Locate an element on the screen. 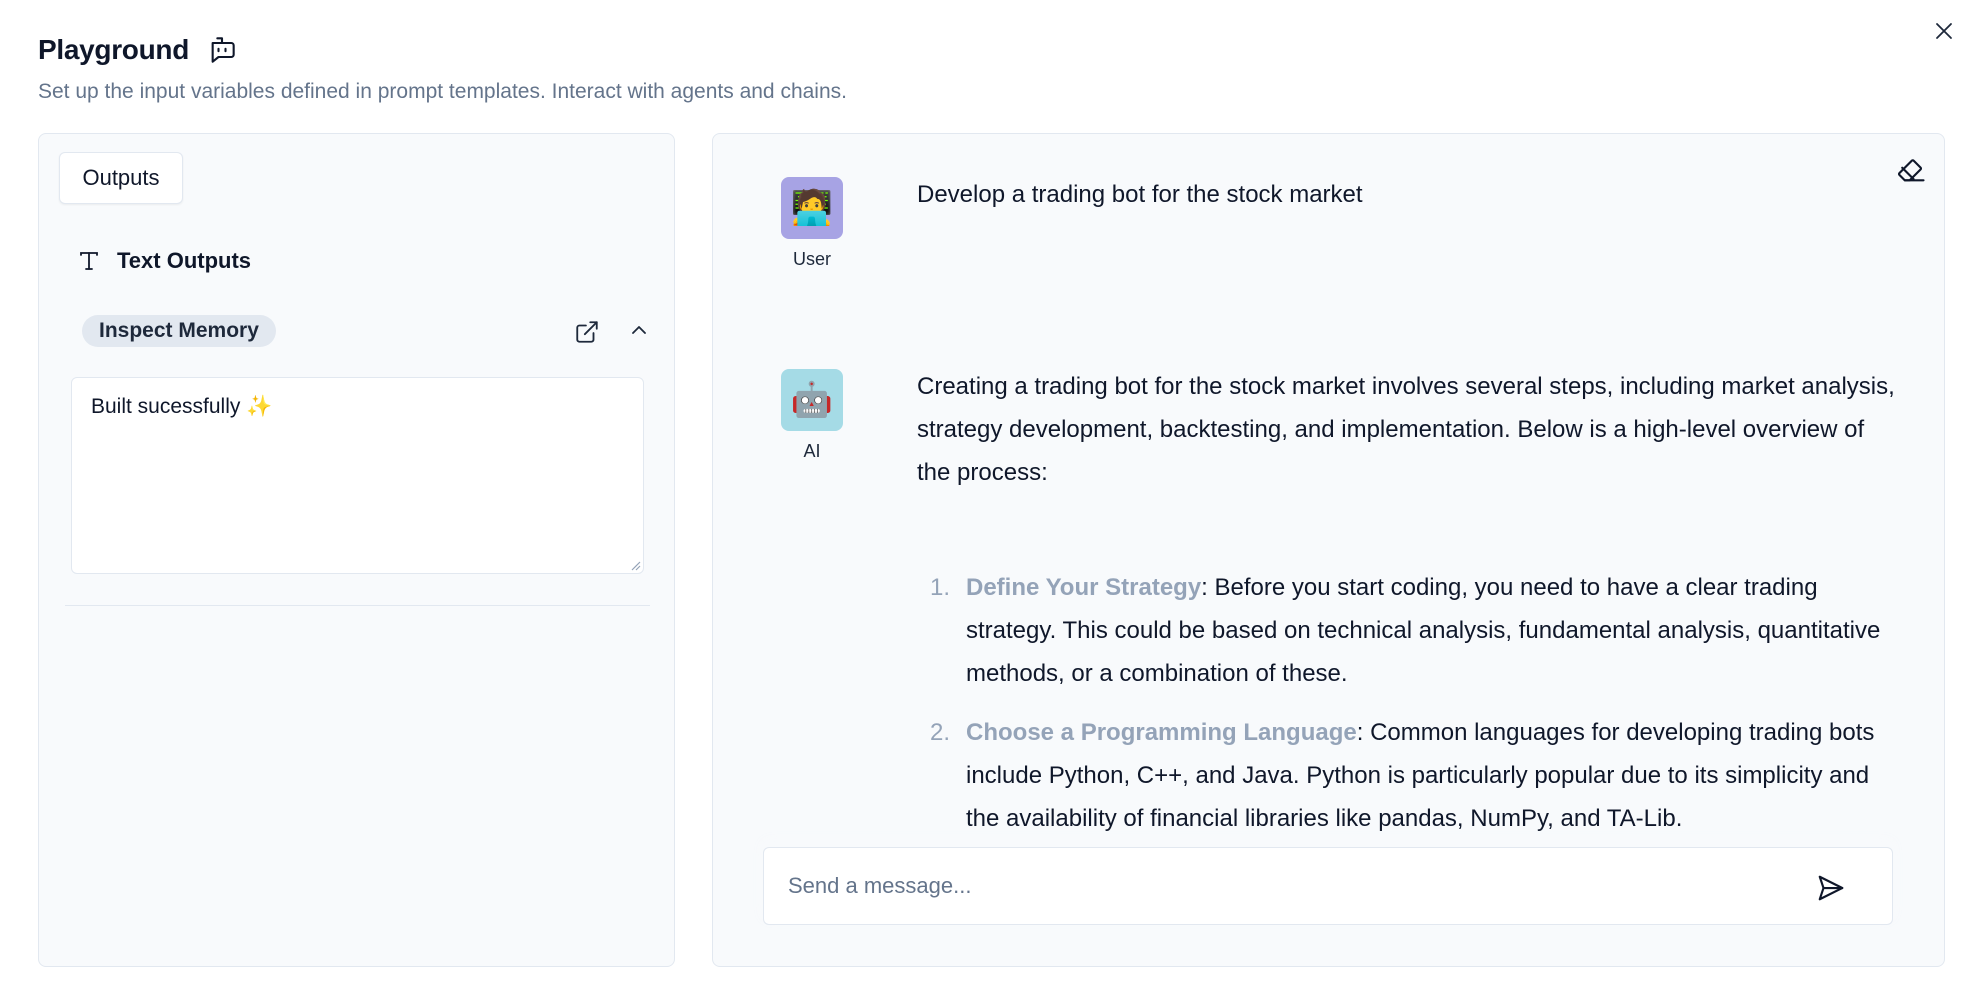  avatar: 🤖 is located at coordinates (812, 400).